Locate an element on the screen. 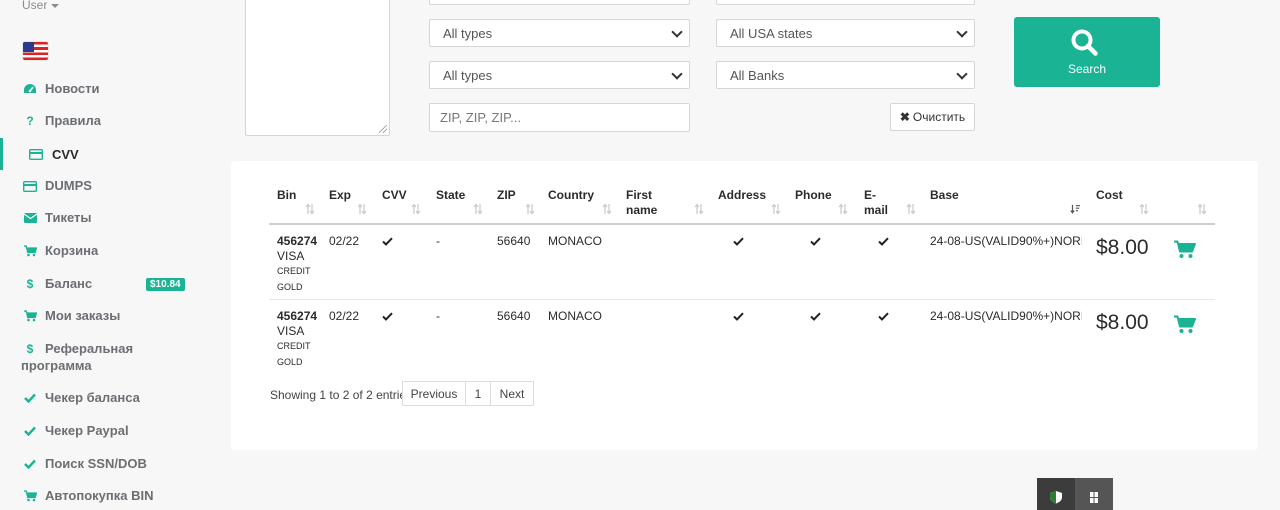 The image size is (1280, 510). column-header-cvv: CVV is located at coordinates (394, 195).